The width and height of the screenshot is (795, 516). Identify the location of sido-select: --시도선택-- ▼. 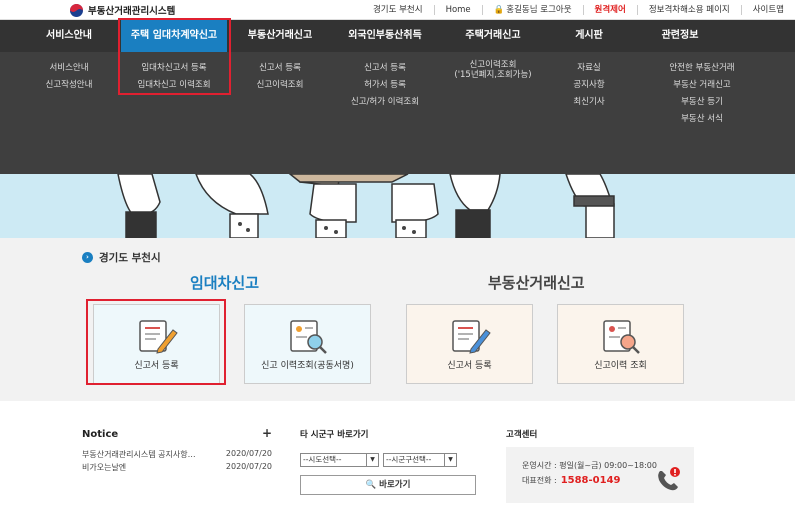
(339, 460).